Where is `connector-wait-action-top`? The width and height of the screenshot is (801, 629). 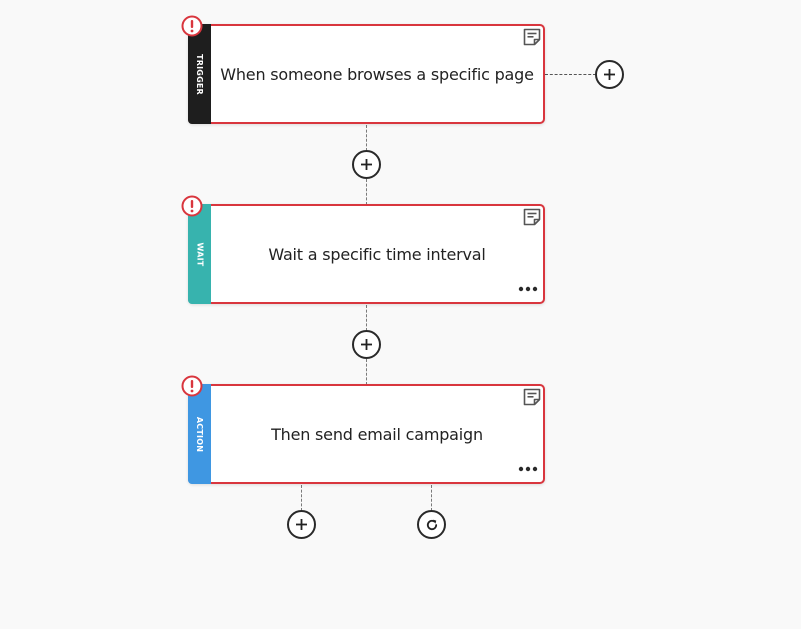
connector-wait-action-top is located at coordinates (366, 318).